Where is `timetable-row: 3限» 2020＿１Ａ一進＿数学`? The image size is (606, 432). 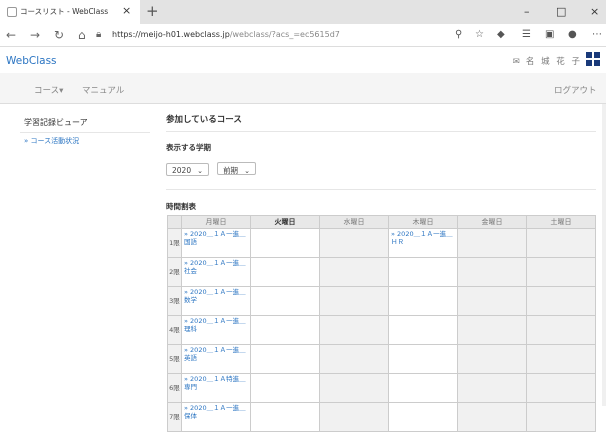
timetable-row: 3限» 2020＿１Ａ一進＿数学 is located at coordinates (381, 301).